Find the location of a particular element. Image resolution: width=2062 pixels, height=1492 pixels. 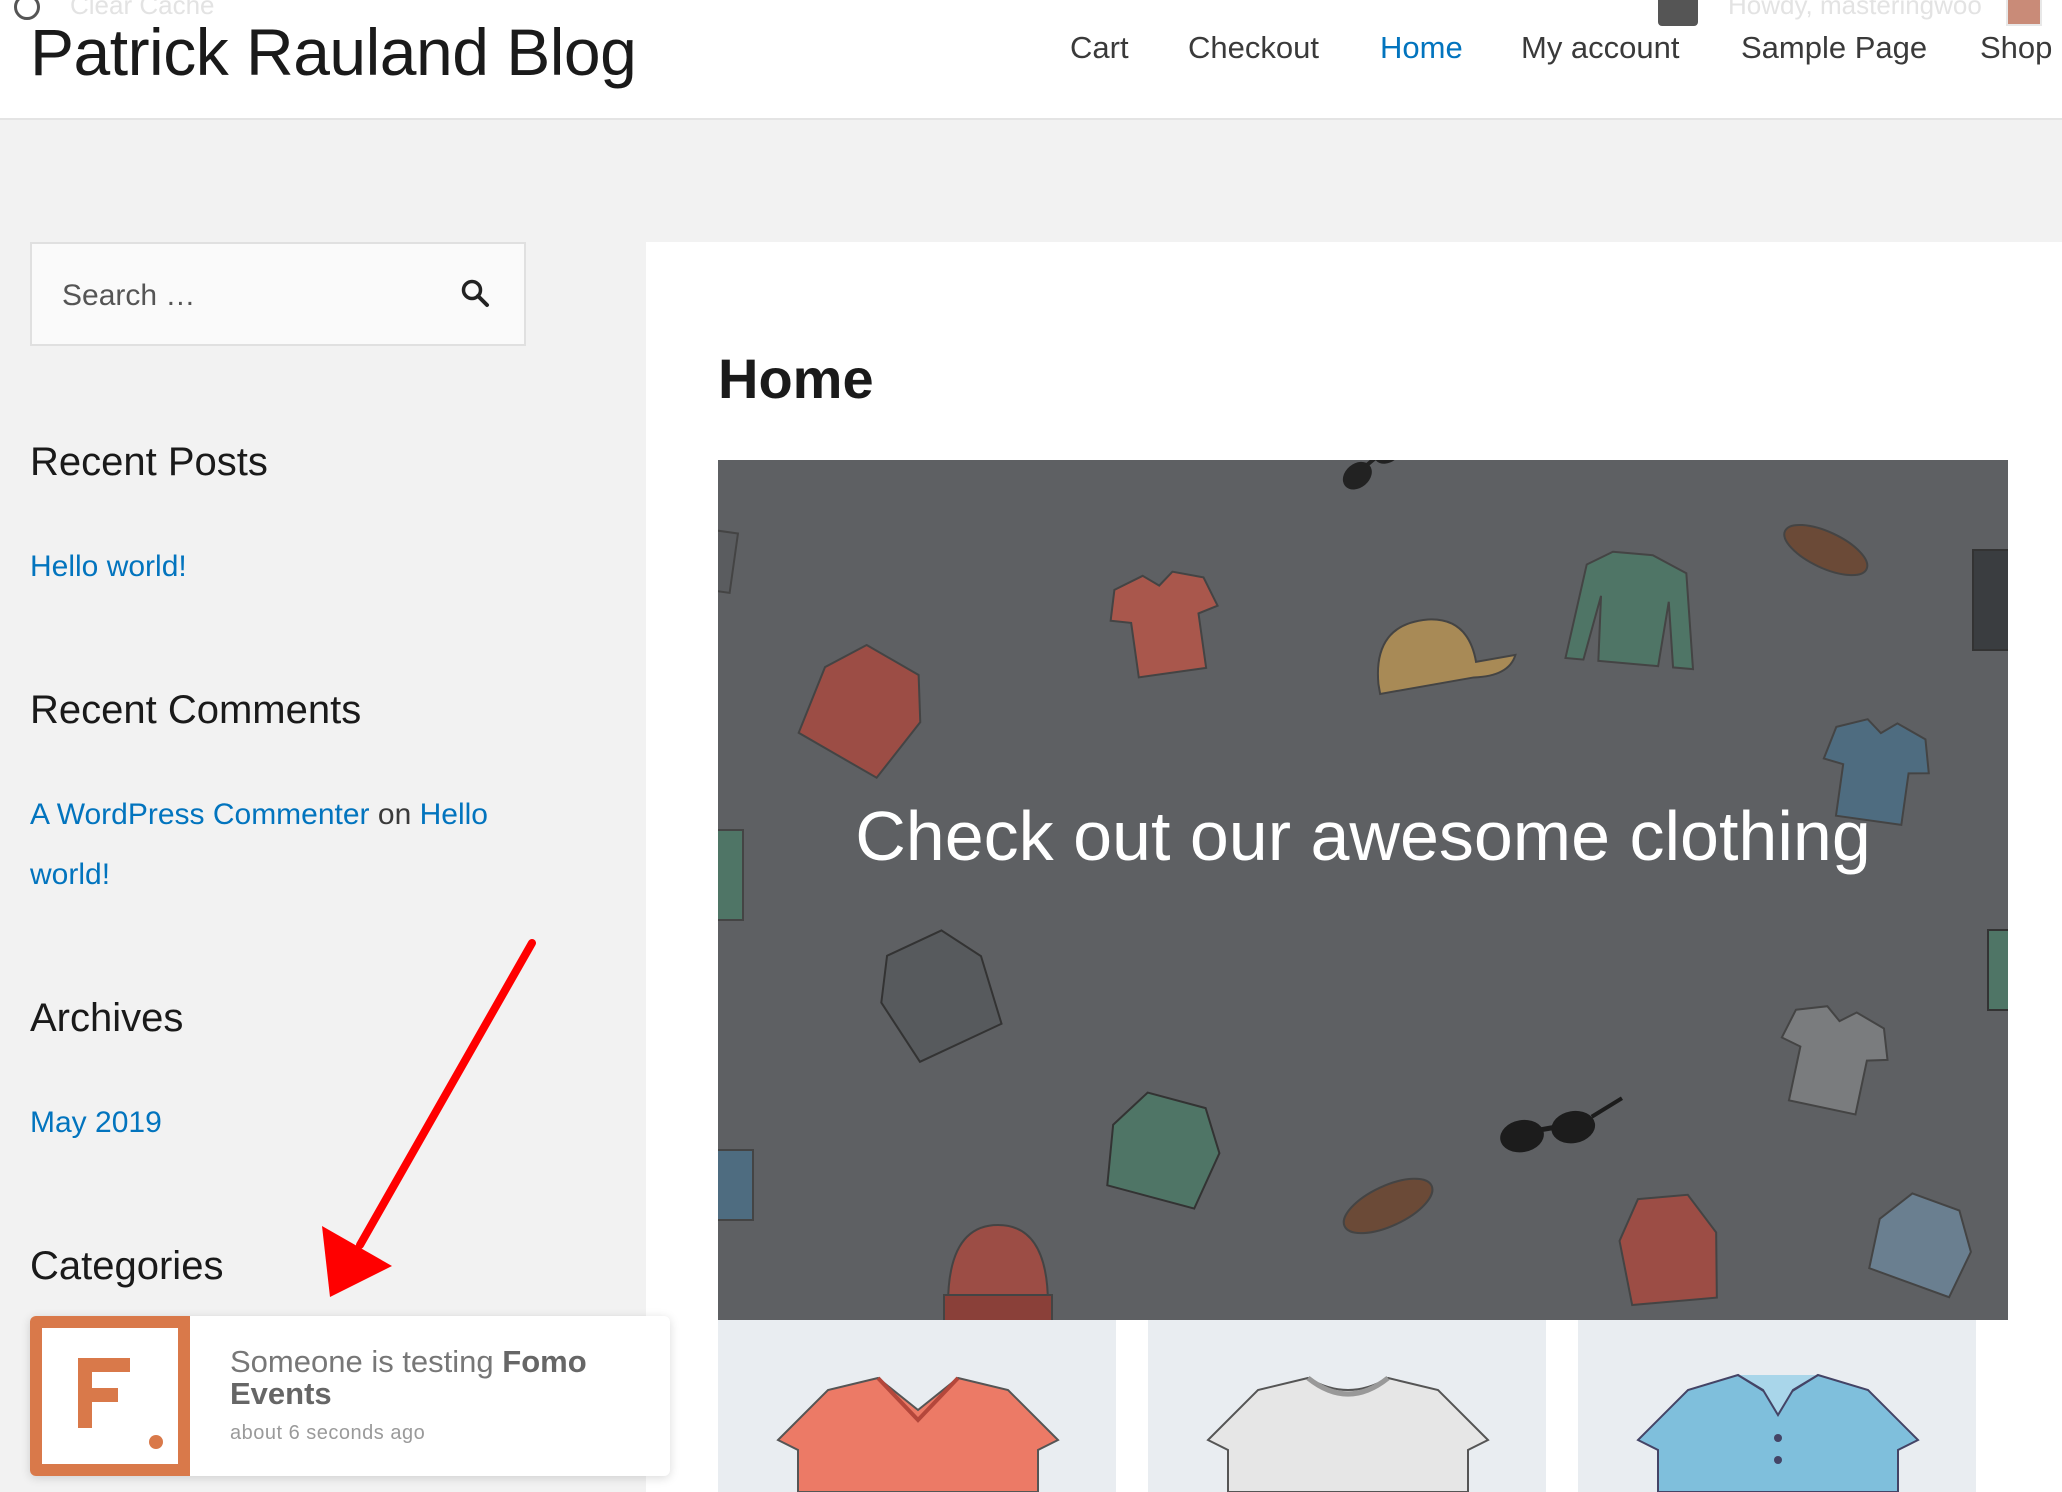

comment-post-link: Hello is located at coordinates (454, 814).